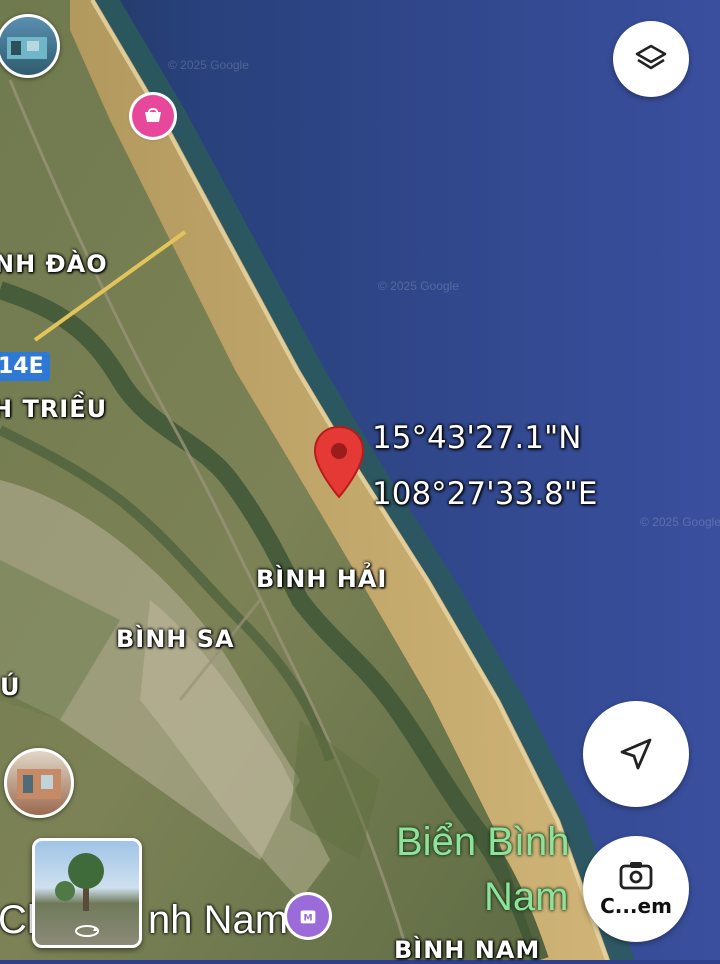 Image resolution: width=720 pixels, height=964 pixels. What do you see at coordinates (321, 579) in the screenshot?
I see `place-label: BÌNH HẢI` at bounding box center [321, 579].